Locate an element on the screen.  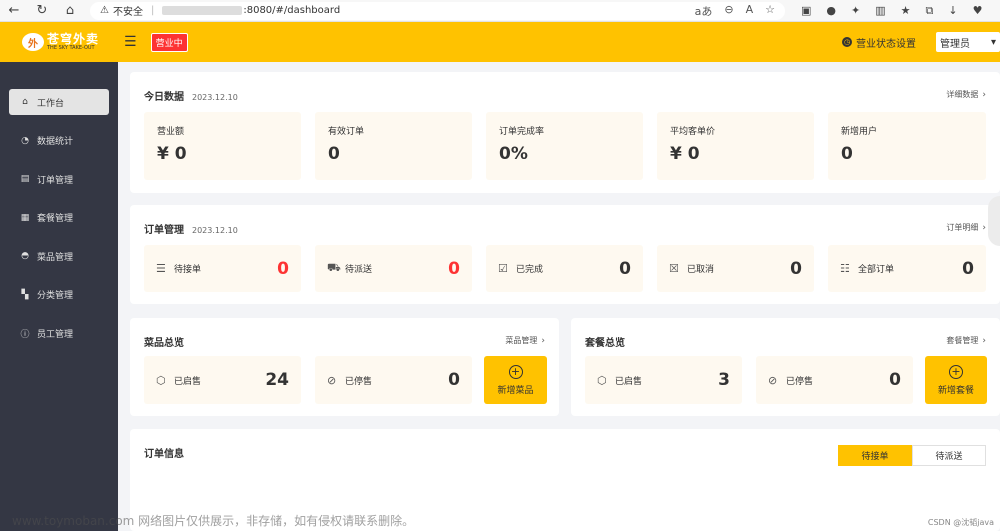
sidebar-item-categories: ▚ 分类管理 is located at coordinates (59, 295).